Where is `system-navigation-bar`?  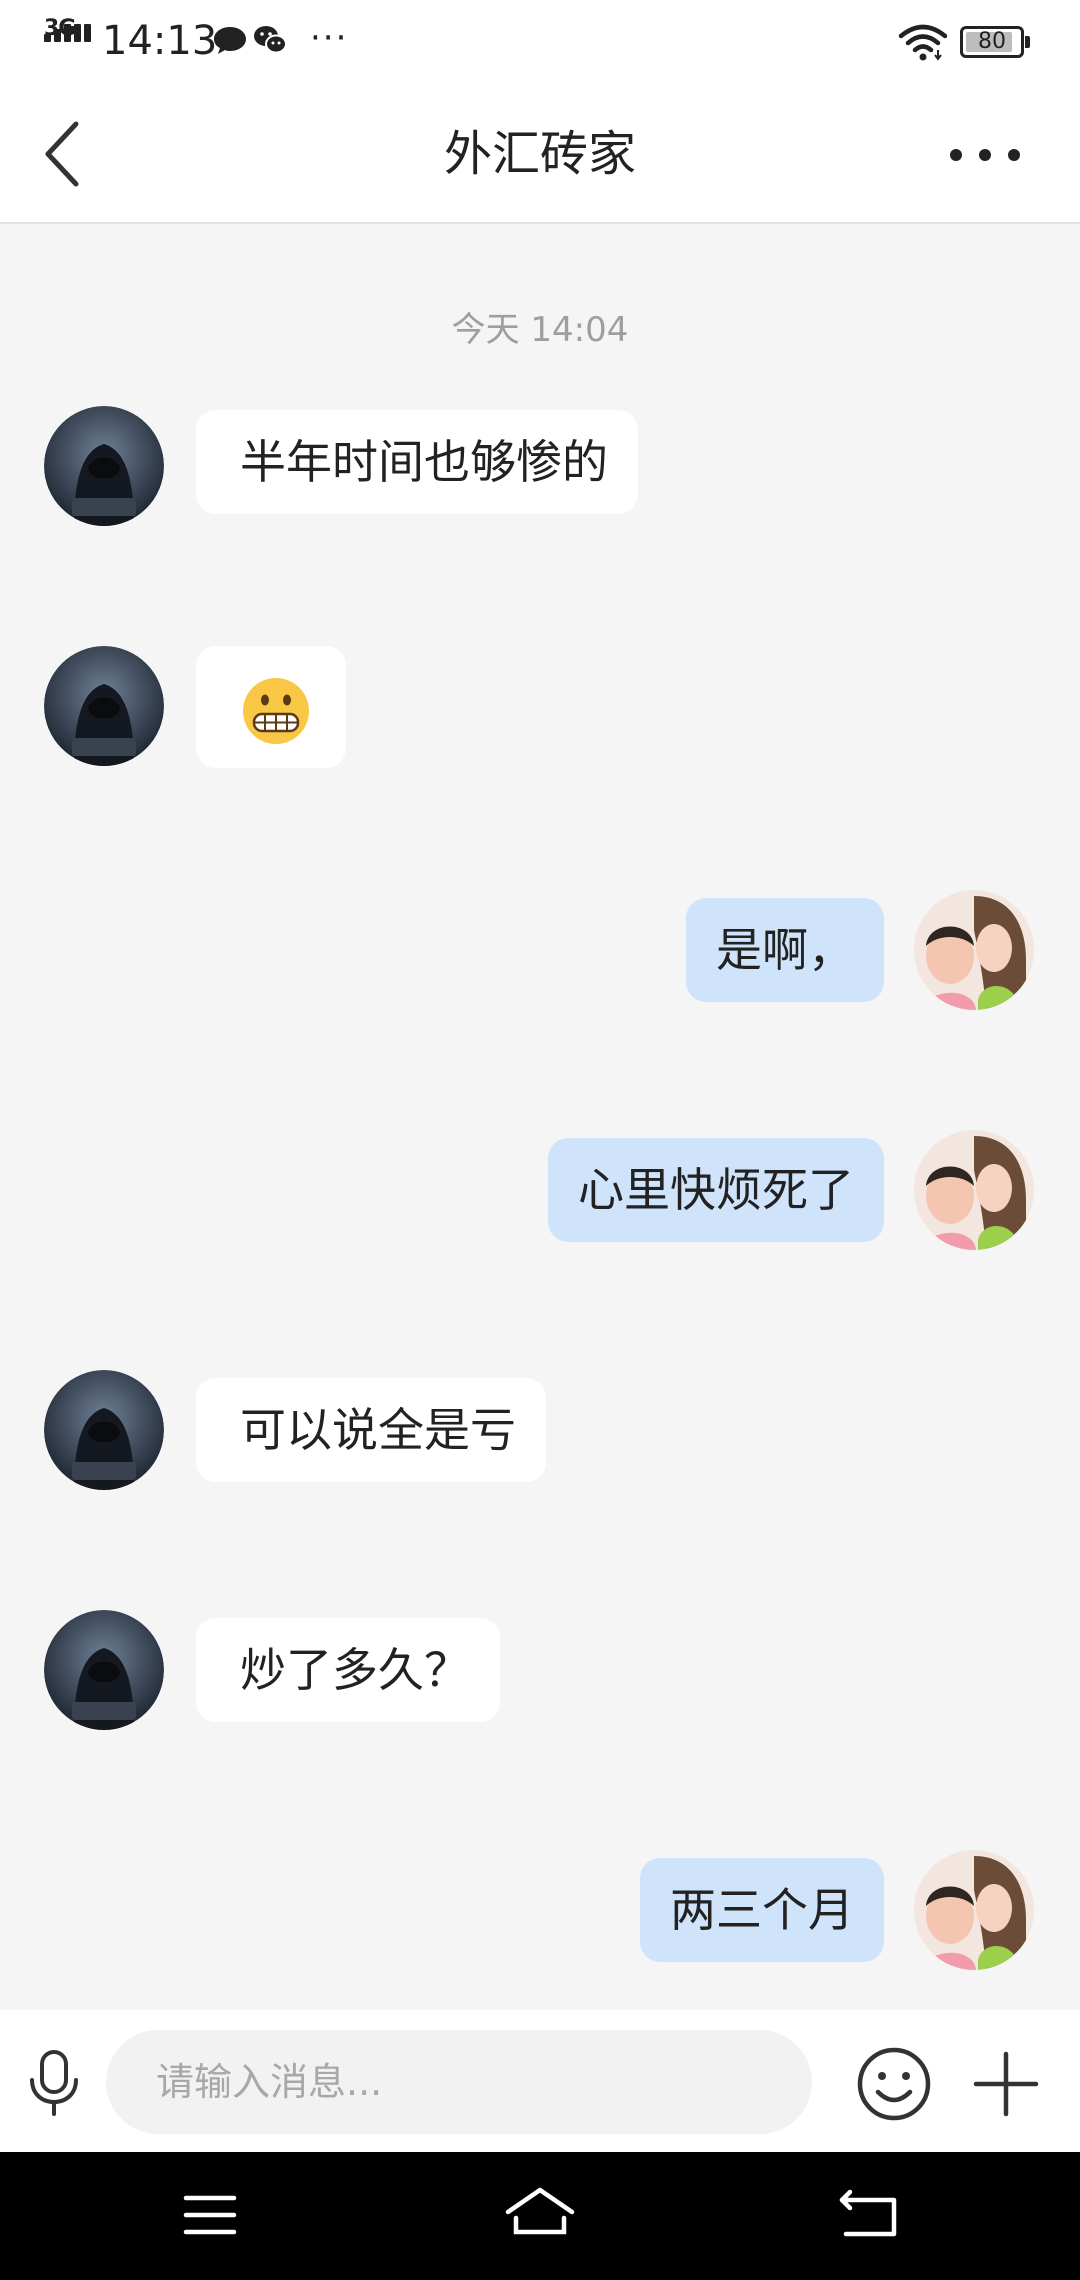 system-navigation-bar is located at coordinates (540, 2216).